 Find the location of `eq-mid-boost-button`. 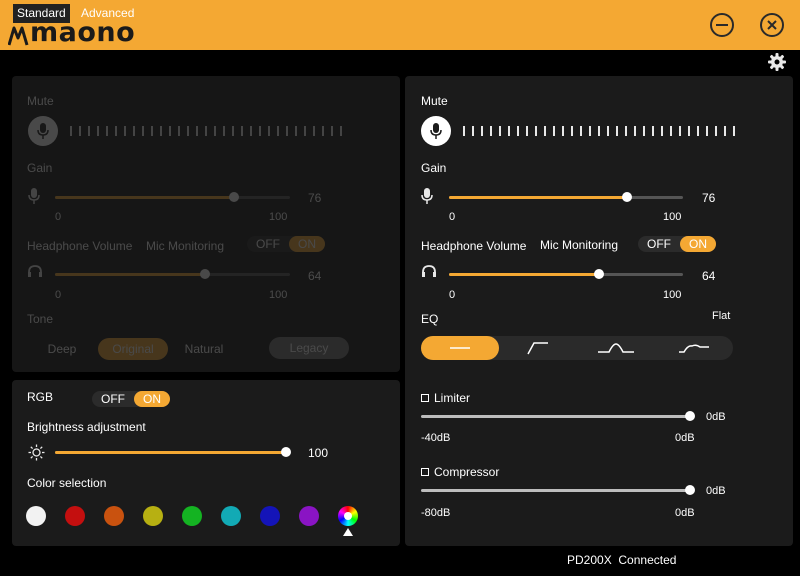

eq-mid-boost-button is located at coordinates (616, 348).